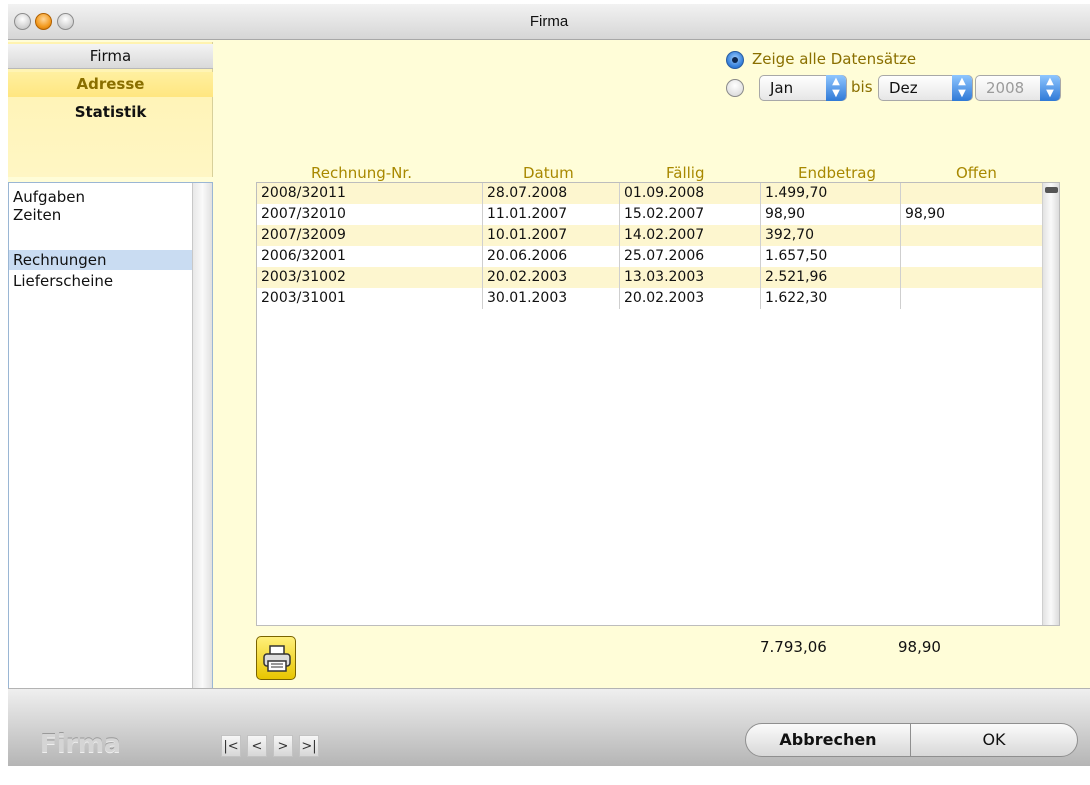 This screenshot has height=785, width=1090. Describe the element at coordinates (548, 173) in the screenshot. I see `col-header-datum: Datum` at that location.